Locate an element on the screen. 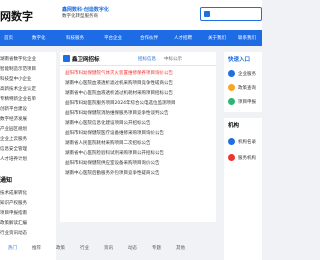 The width and height of the screenshot is (320, 260). notice-row: 湖南省人民医院耗材采购项目二次招标公告 is located at coordinates (140, 143).